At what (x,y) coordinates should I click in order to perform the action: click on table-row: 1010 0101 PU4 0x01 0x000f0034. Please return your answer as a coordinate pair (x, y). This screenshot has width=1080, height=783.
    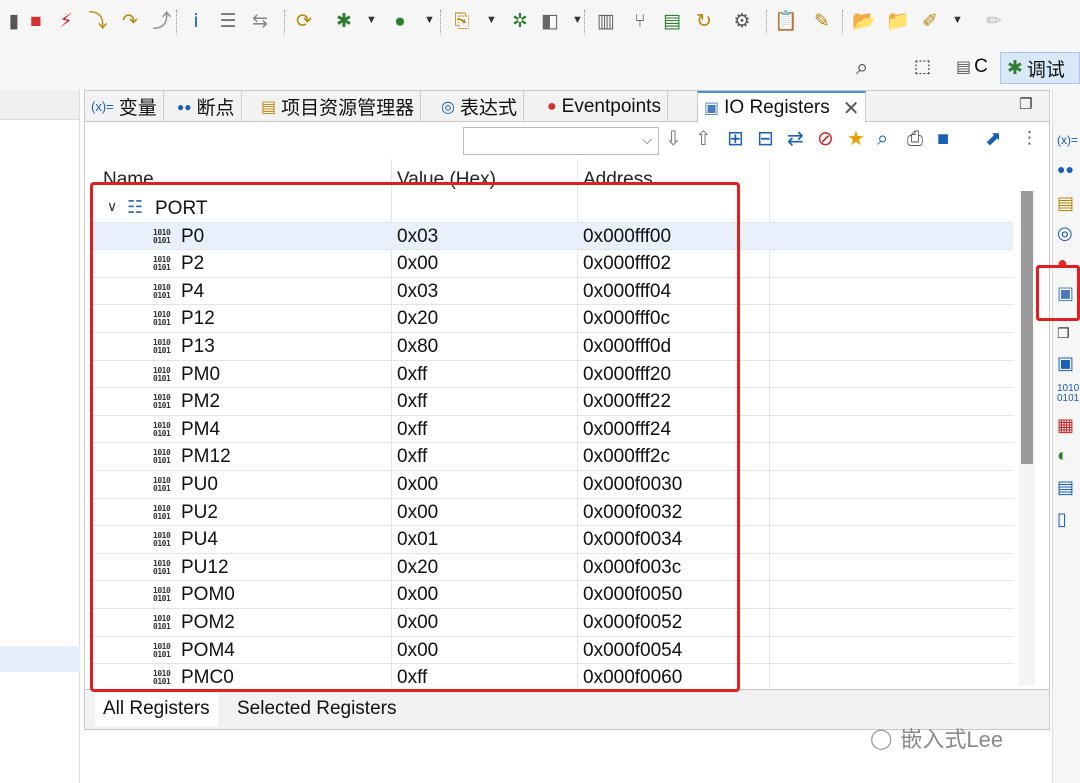
    Looking at the image, I should click on (552, 540).